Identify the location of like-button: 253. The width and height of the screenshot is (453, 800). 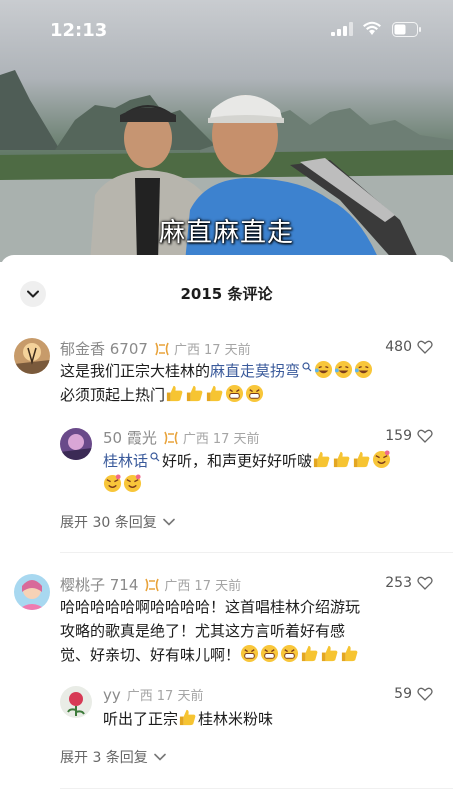
(409, 583).